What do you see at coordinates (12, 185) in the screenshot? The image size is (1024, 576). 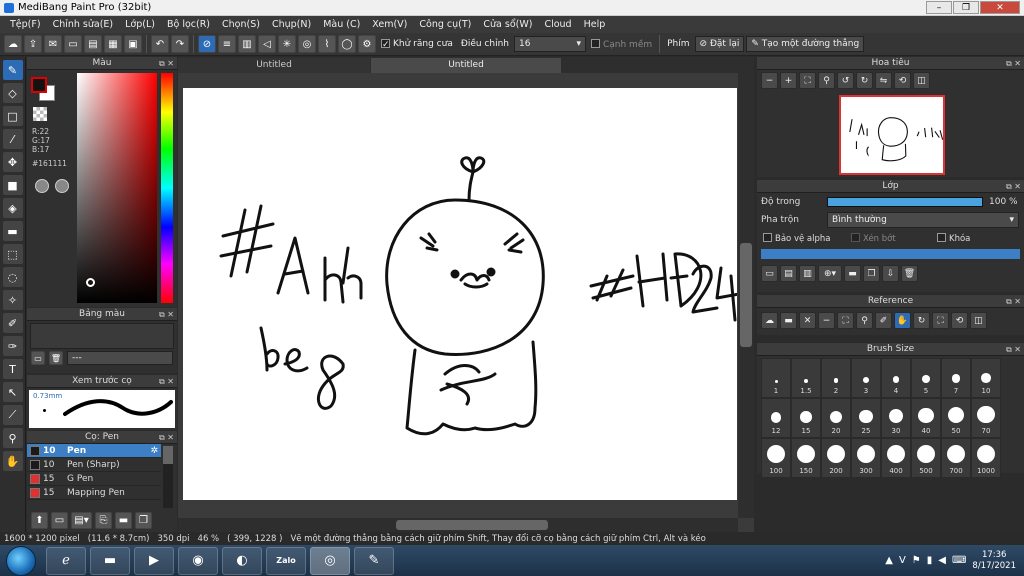 I see `fill-rect-tool-icon: ■` at bounding box center [12, 185].